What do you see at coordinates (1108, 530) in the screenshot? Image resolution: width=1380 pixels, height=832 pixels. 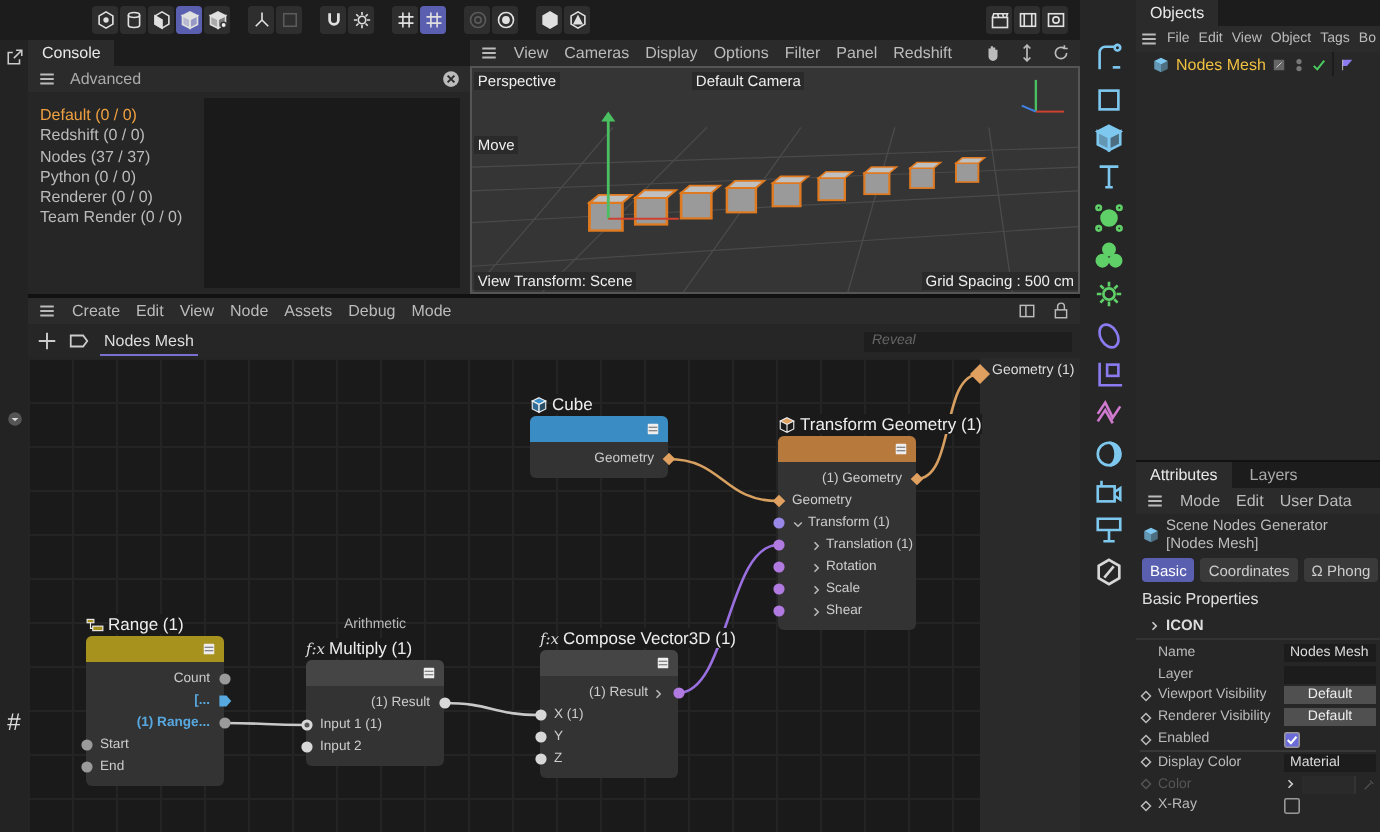 I see `lamp-icon` at bounding box center [1108, 530].